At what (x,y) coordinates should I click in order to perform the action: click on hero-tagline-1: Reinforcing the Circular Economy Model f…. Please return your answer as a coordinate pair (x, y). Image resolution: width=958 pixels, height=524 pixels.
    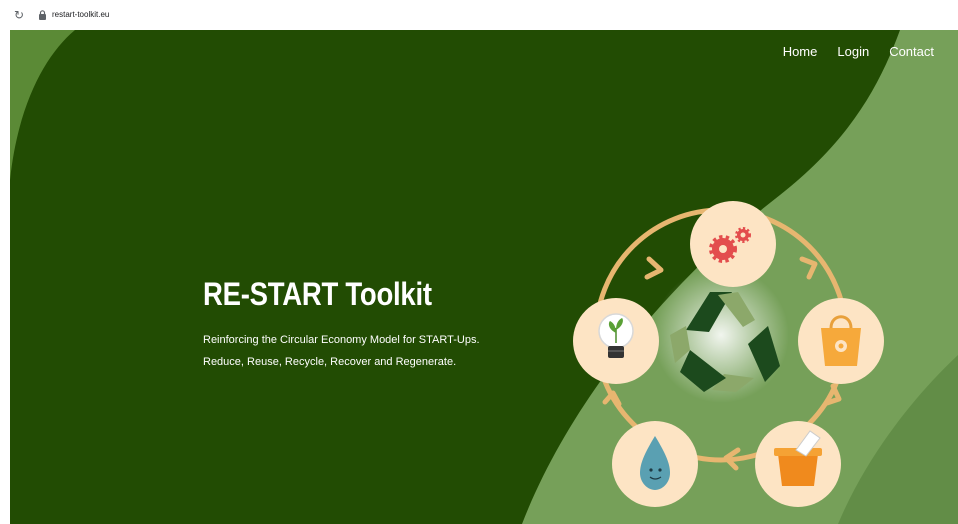
    Looking at the image, I should click on (341, 340).